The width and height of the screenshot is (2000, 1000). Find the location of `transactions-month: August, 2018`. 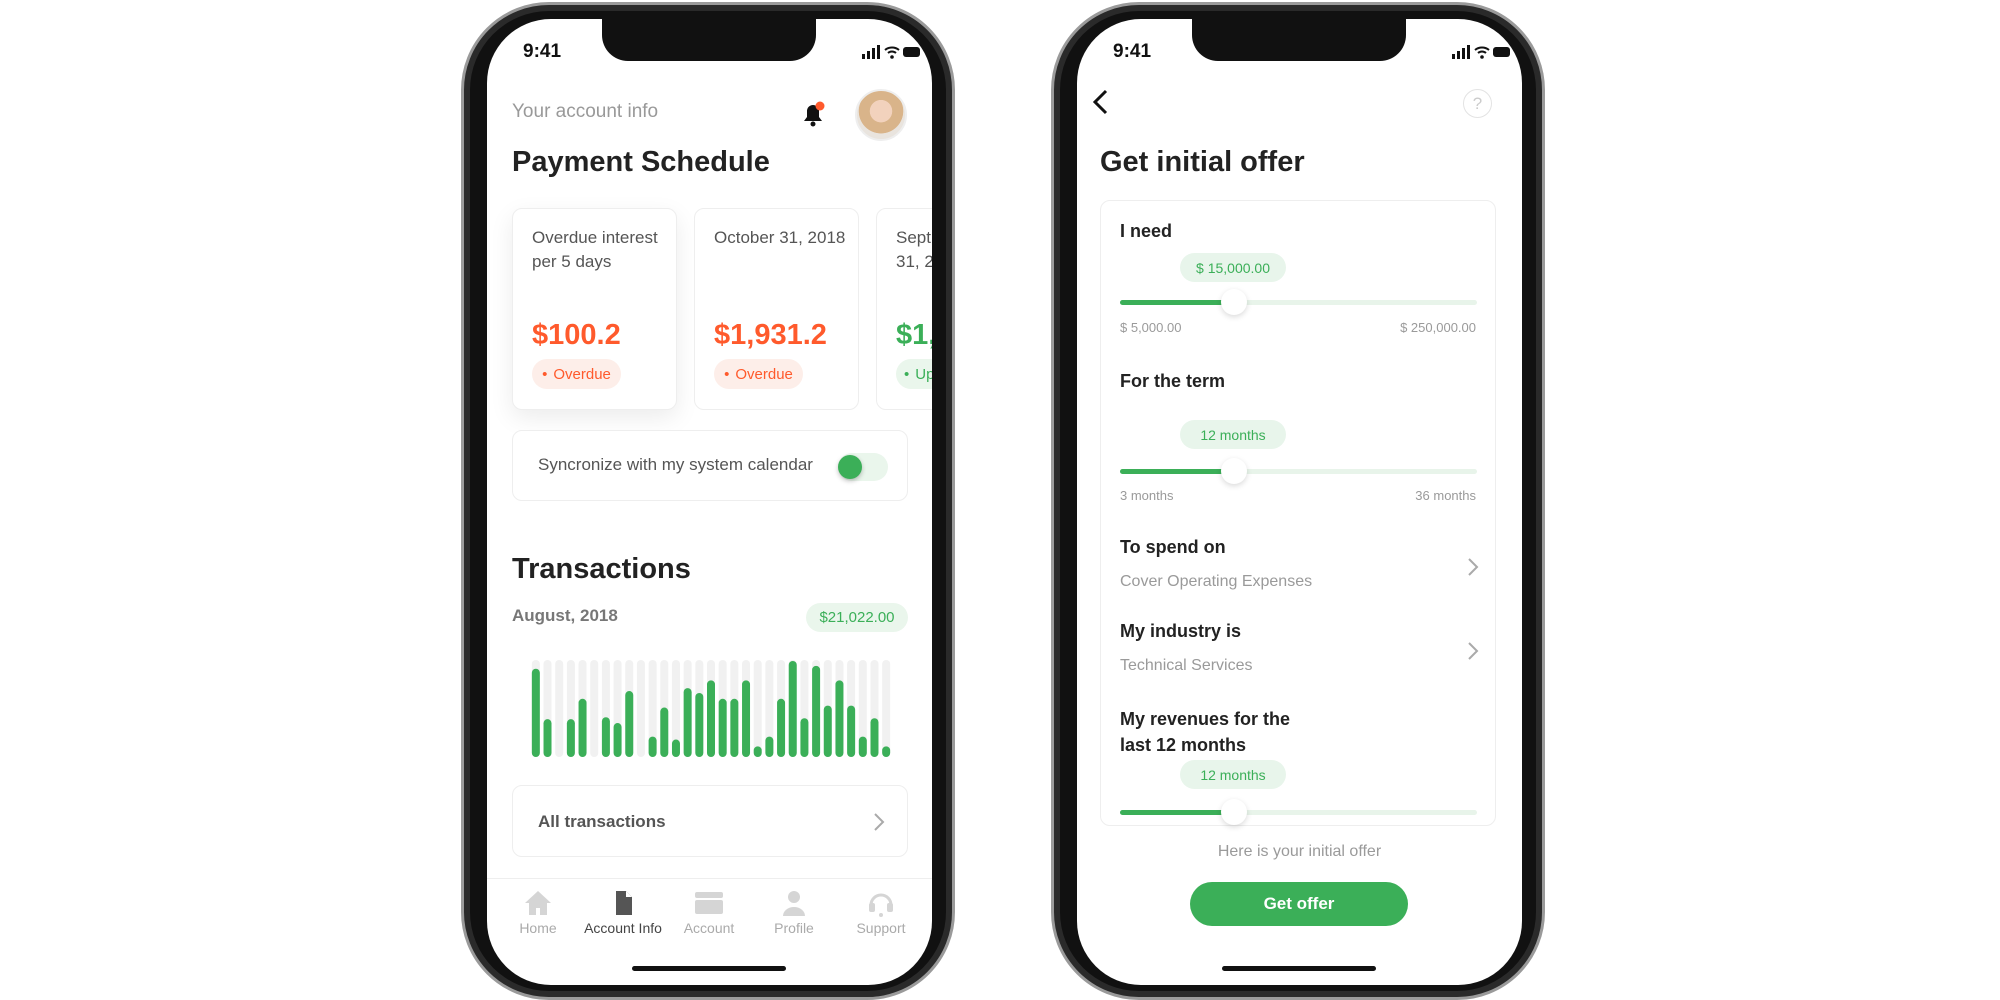

transactions-month: August, 2018 is located at coordinates (565, 615).